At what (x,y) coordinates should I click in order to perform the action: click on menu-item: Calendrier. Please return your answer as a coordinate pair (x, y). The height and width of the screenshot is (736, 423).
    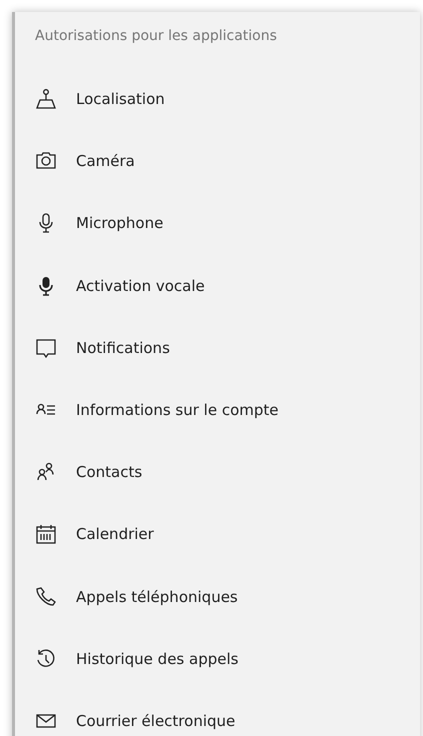
    Looking at the image, I should click on (115, 534).